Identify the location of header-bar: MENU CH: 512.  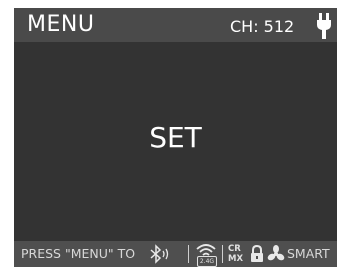
(175, 25).